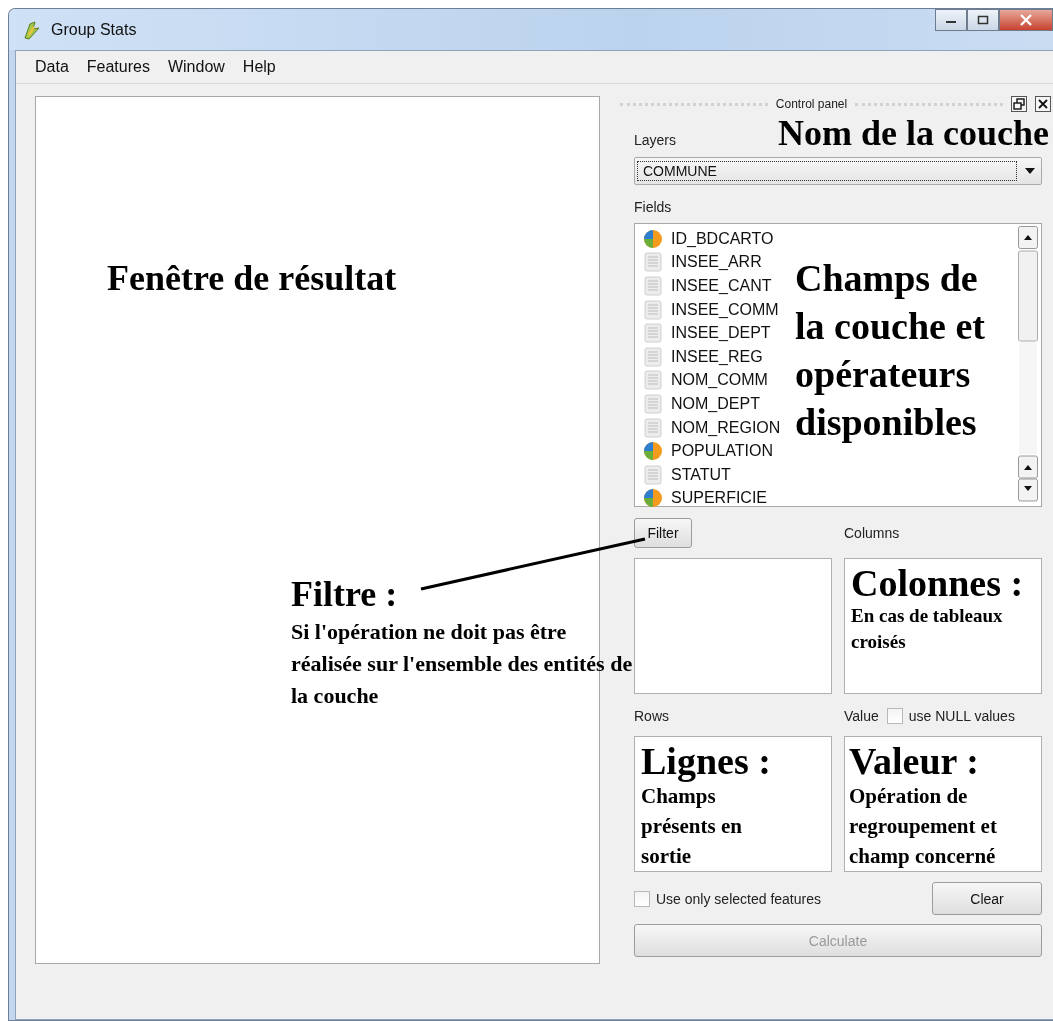 The image size is (1053, 1021). What do you see at coordinates (913, 133) in the screenshot?
I see `annotation-text: Nom de la couche` at bounding box center [913, 133].